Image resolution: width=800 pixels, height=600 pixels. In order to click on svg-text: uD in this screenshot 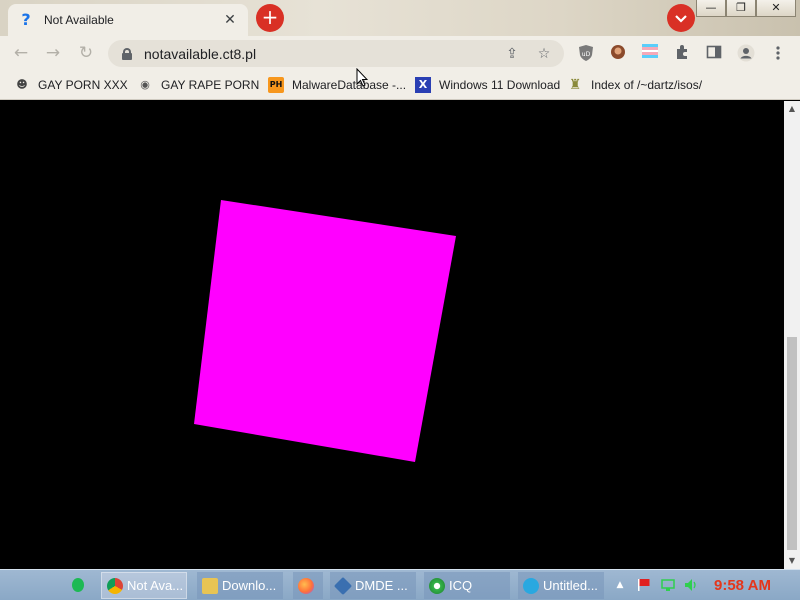, I will do `click(586, 54)`.